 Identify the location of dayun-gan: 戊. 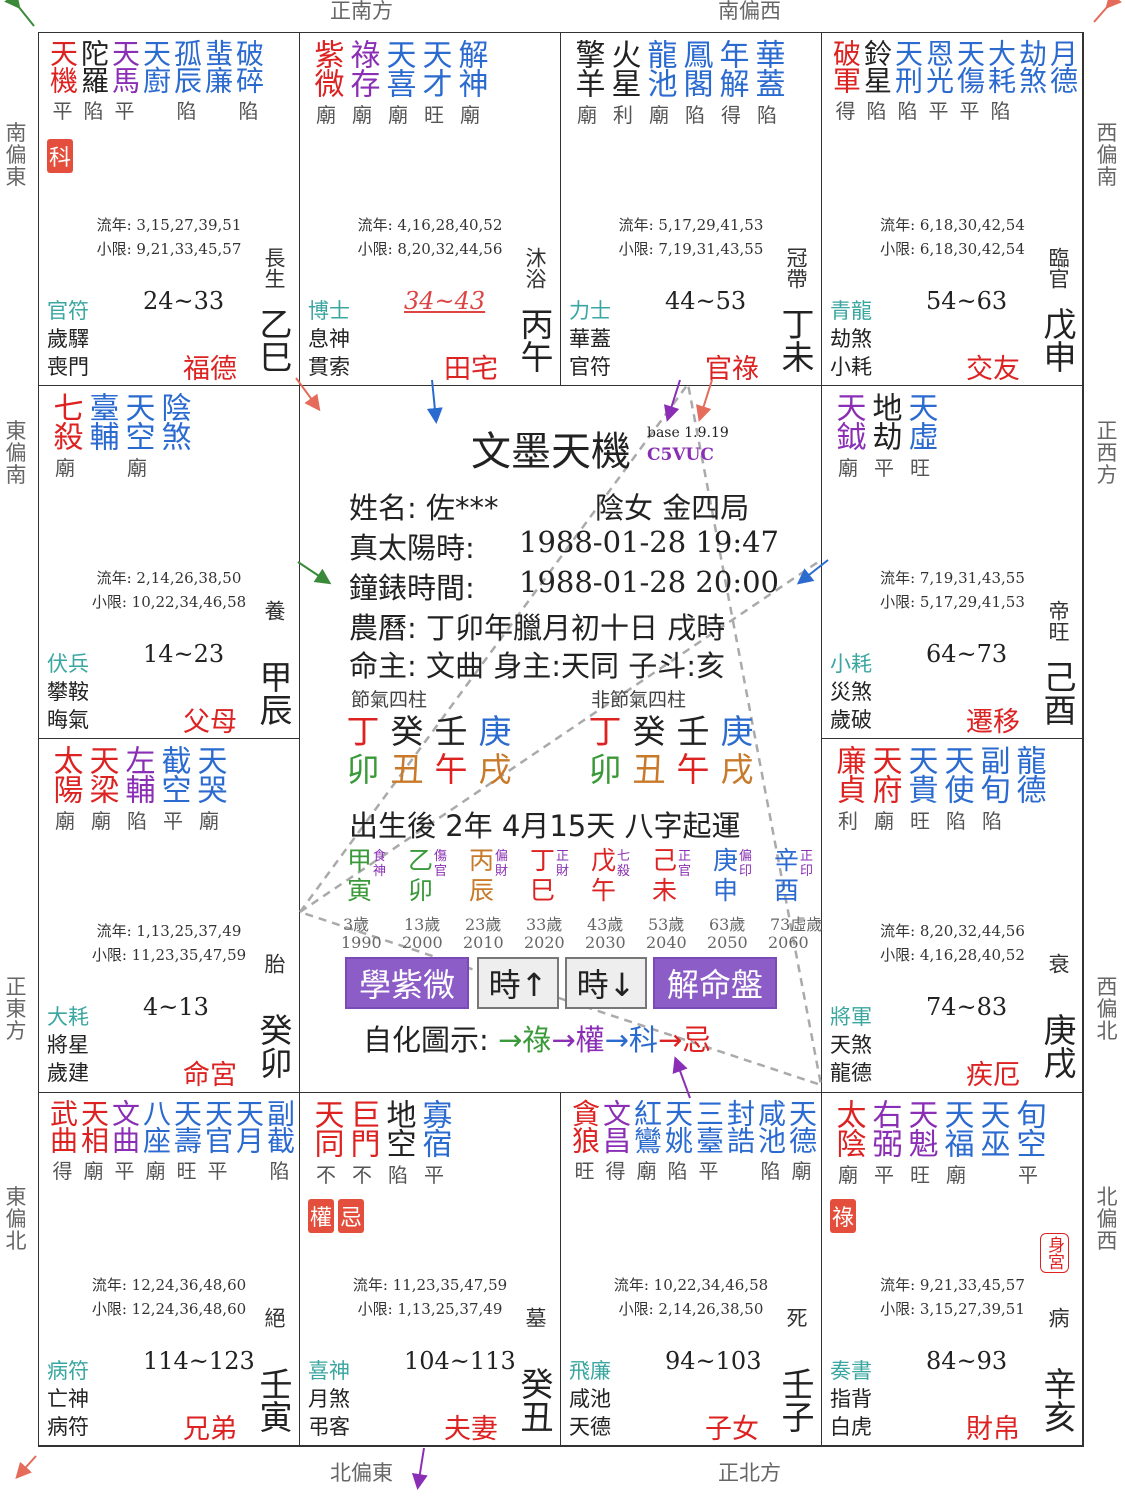
(604, 860).